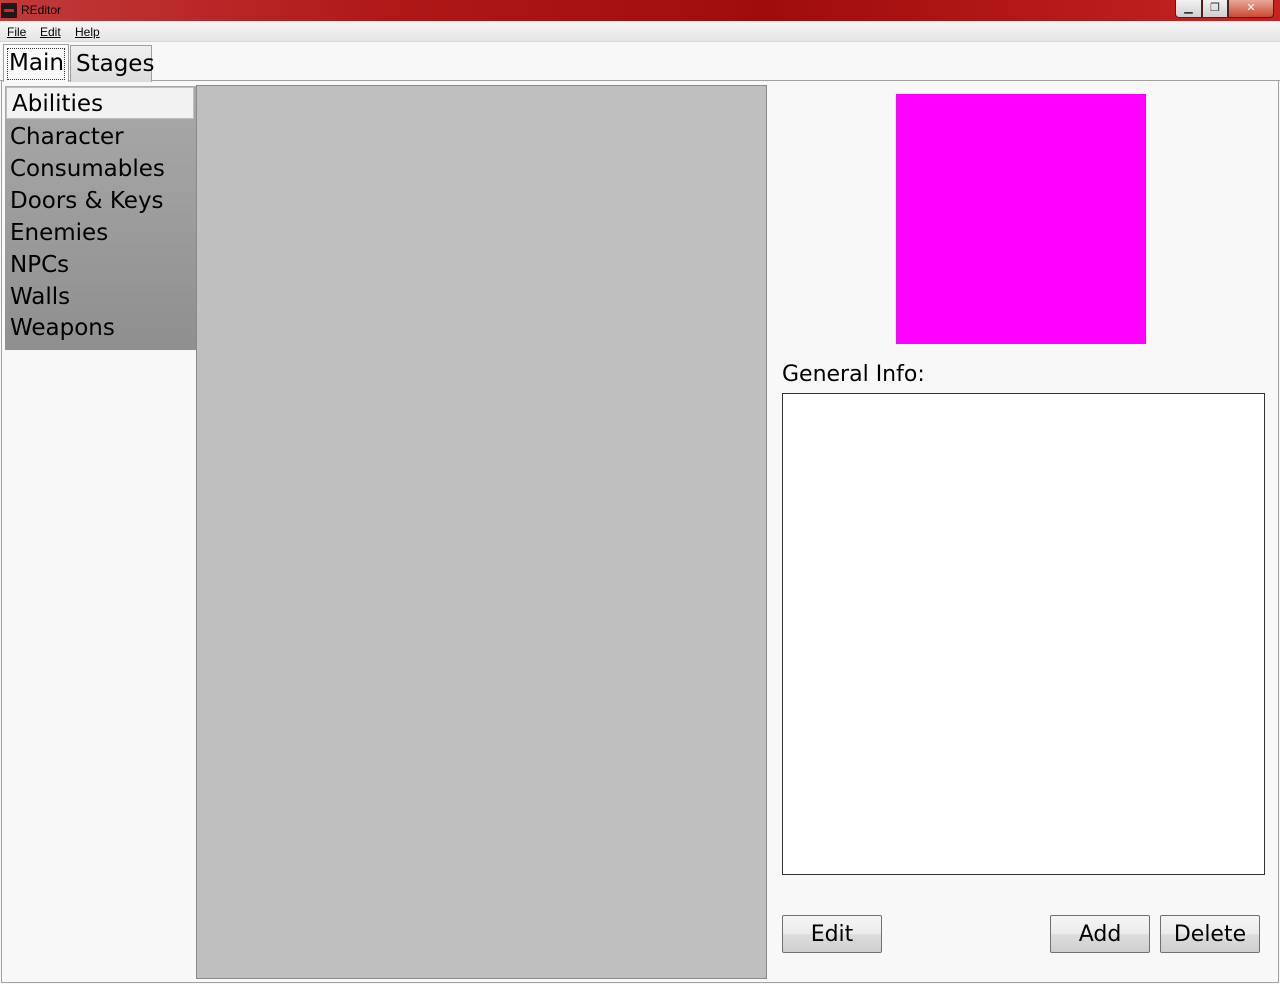  What do you see at coordinates (100, 297) in the screenshot?
I see `category-item-walls: Walls` at bounding box center [100, 297].